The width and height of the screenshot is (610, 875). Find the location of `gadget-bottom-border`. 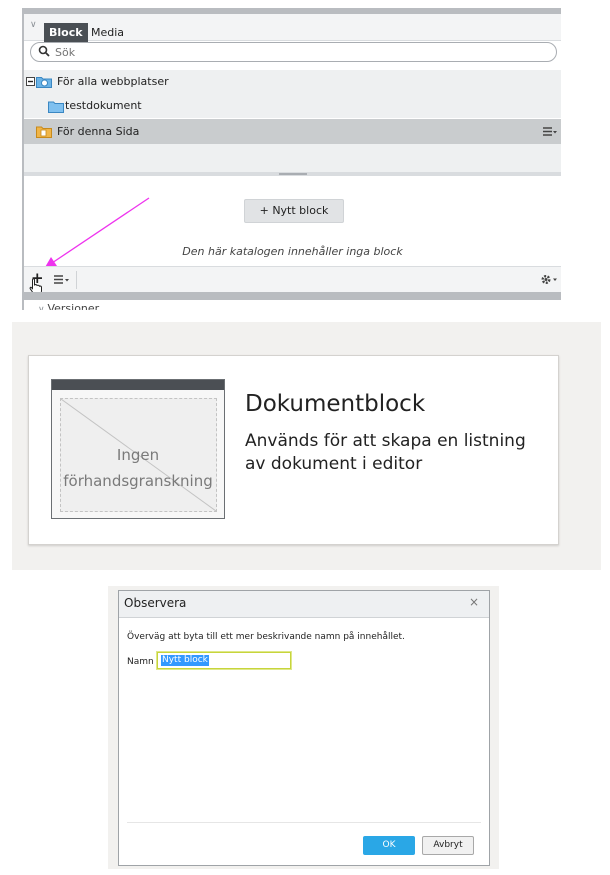

gadget-bottom-border is located at coordinates (292, 296).